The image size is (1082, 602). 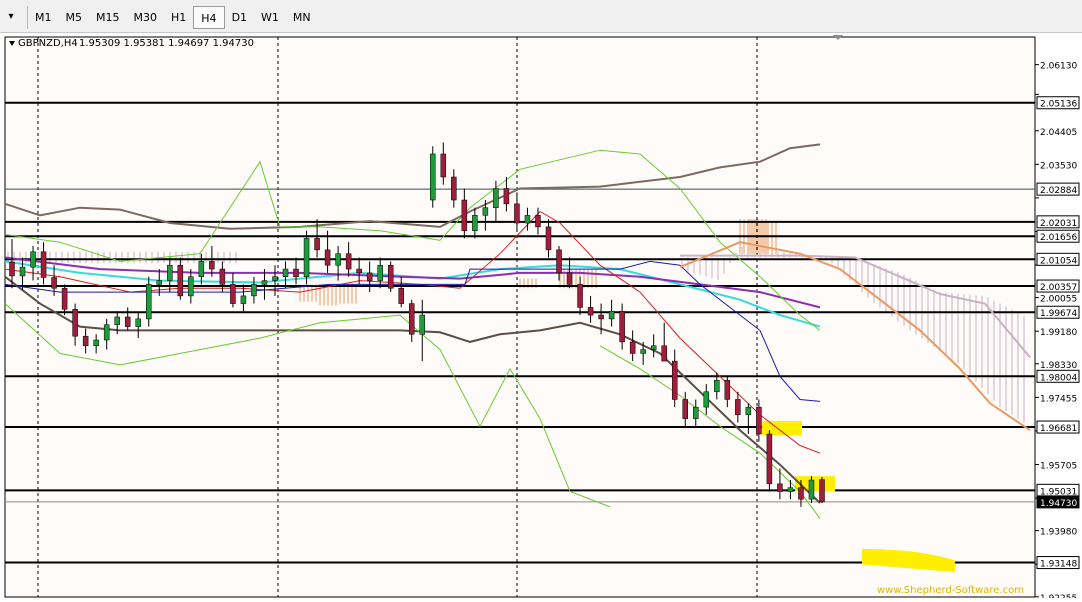 I want to click on watermark: www.Shepherd-Software.com, so click(x=950, y=590).